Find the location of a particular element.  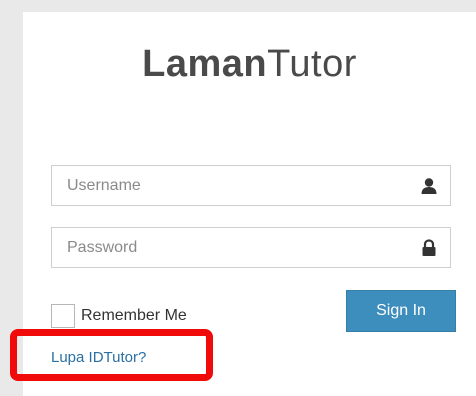

brand-bold: Laman is located at coordinates (205, 64).